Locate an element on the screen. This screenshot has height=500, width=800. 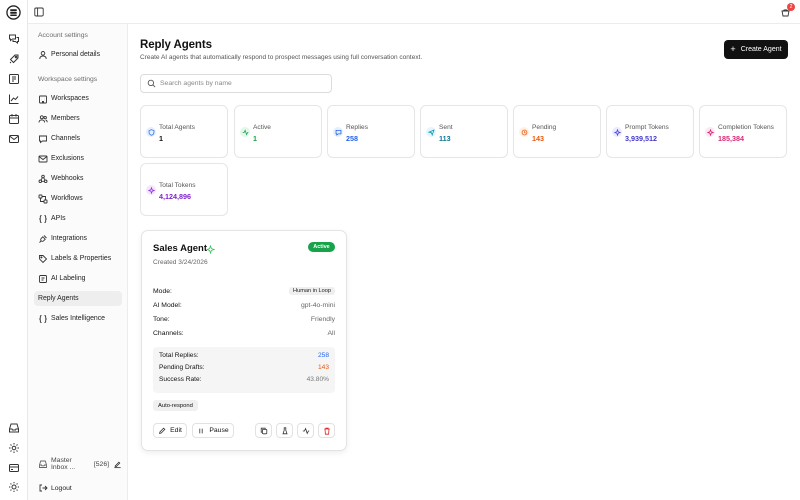
analytics-icon is located at coordinates (14, 99).